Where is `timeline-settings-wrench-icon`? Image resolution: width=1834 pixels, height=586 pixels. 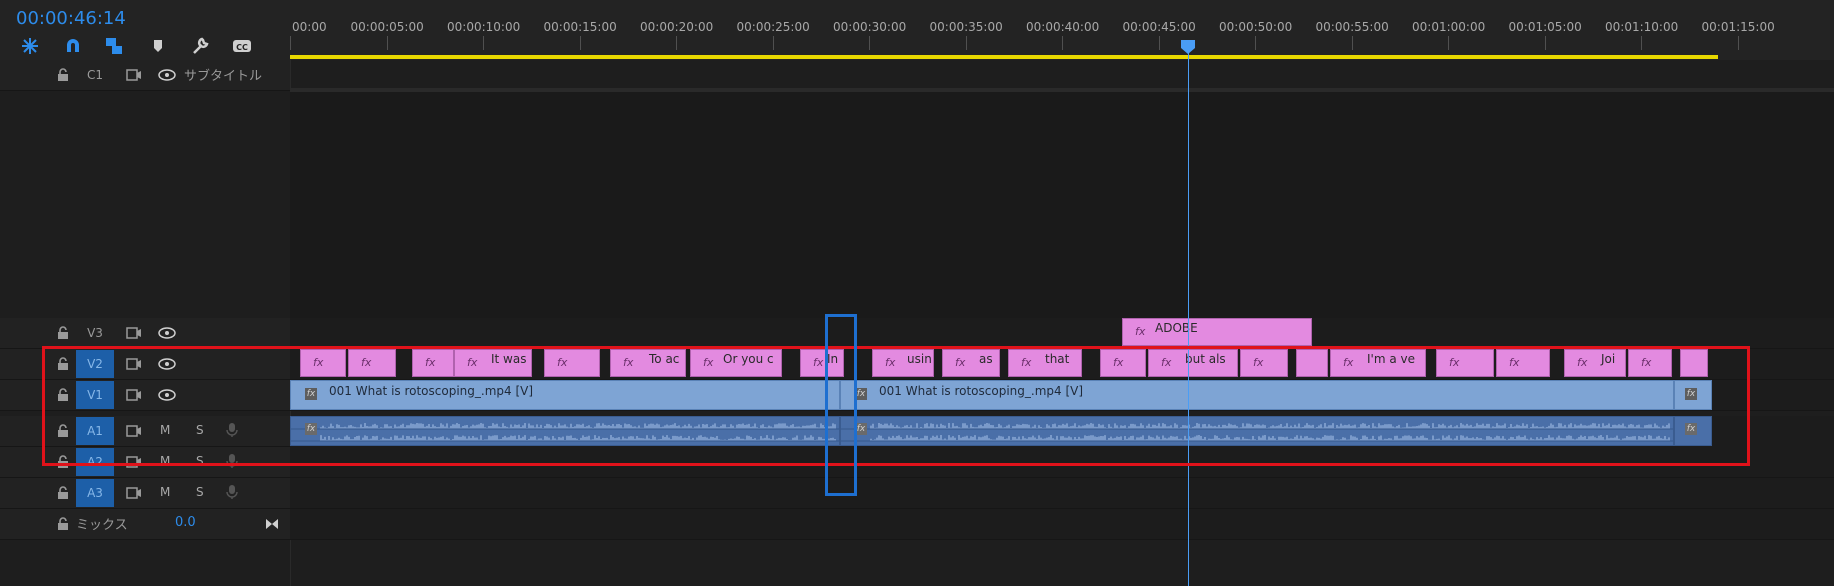
timeline-settings-wrench-icon is located at coordinates (200, 46).